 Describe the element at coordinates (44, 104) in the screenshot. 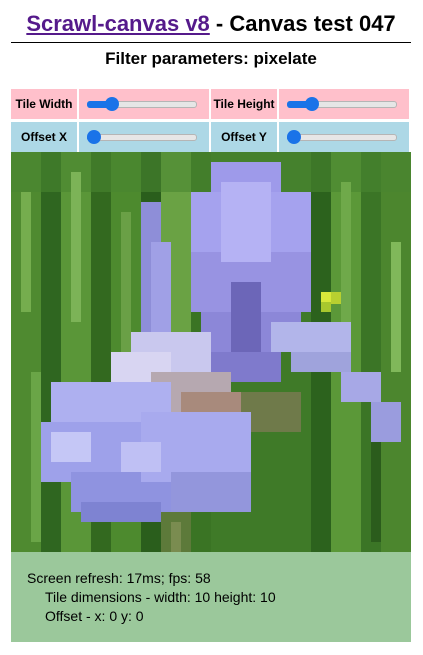

I see `tile-width-label: Tile Width` at that location.